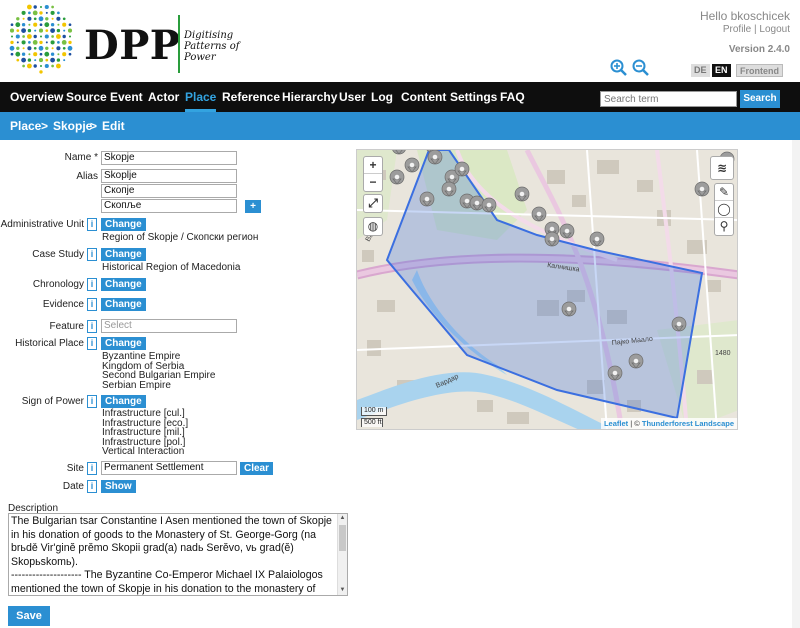 Image resolution: width=800 pixels, height=628 pixels. What do you see at coordinates (724, 209) in the screenshot?
I see `circle-icon: ◯` at bounding box center [724, 209].